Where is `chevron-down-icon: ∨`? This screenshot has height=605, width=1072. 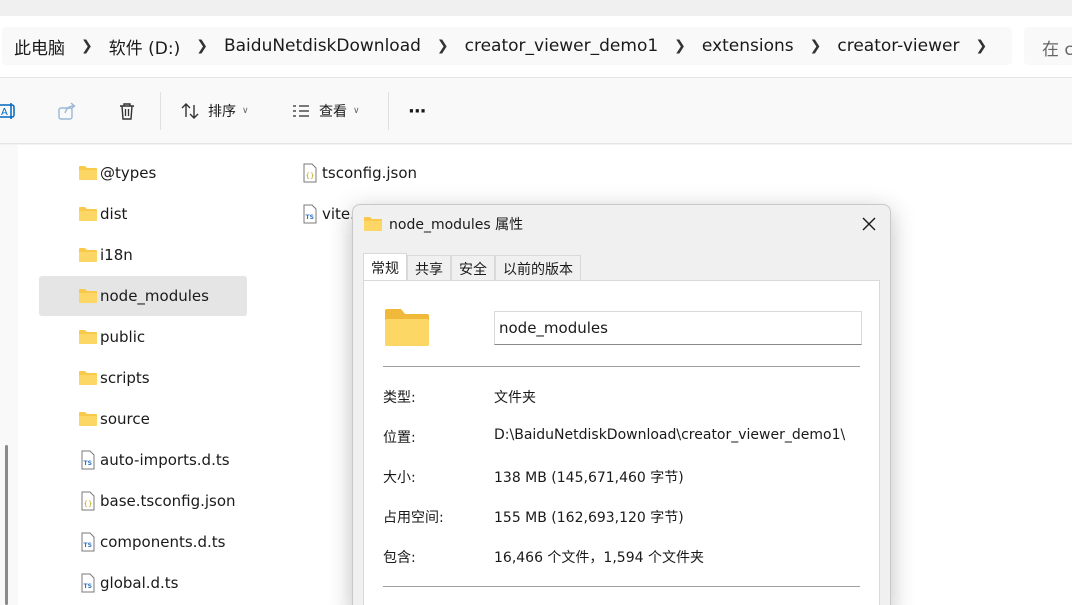
chevron-down-icon: ∨ is located at coordinates (245, 111).